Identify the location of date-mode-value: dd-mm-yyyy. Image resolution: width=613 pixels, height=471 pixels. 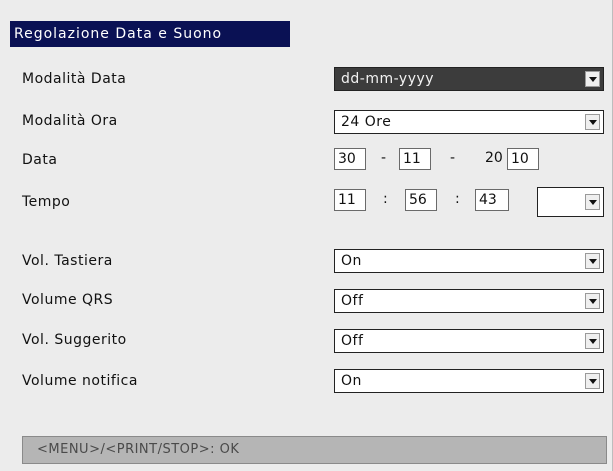
(388, 79).